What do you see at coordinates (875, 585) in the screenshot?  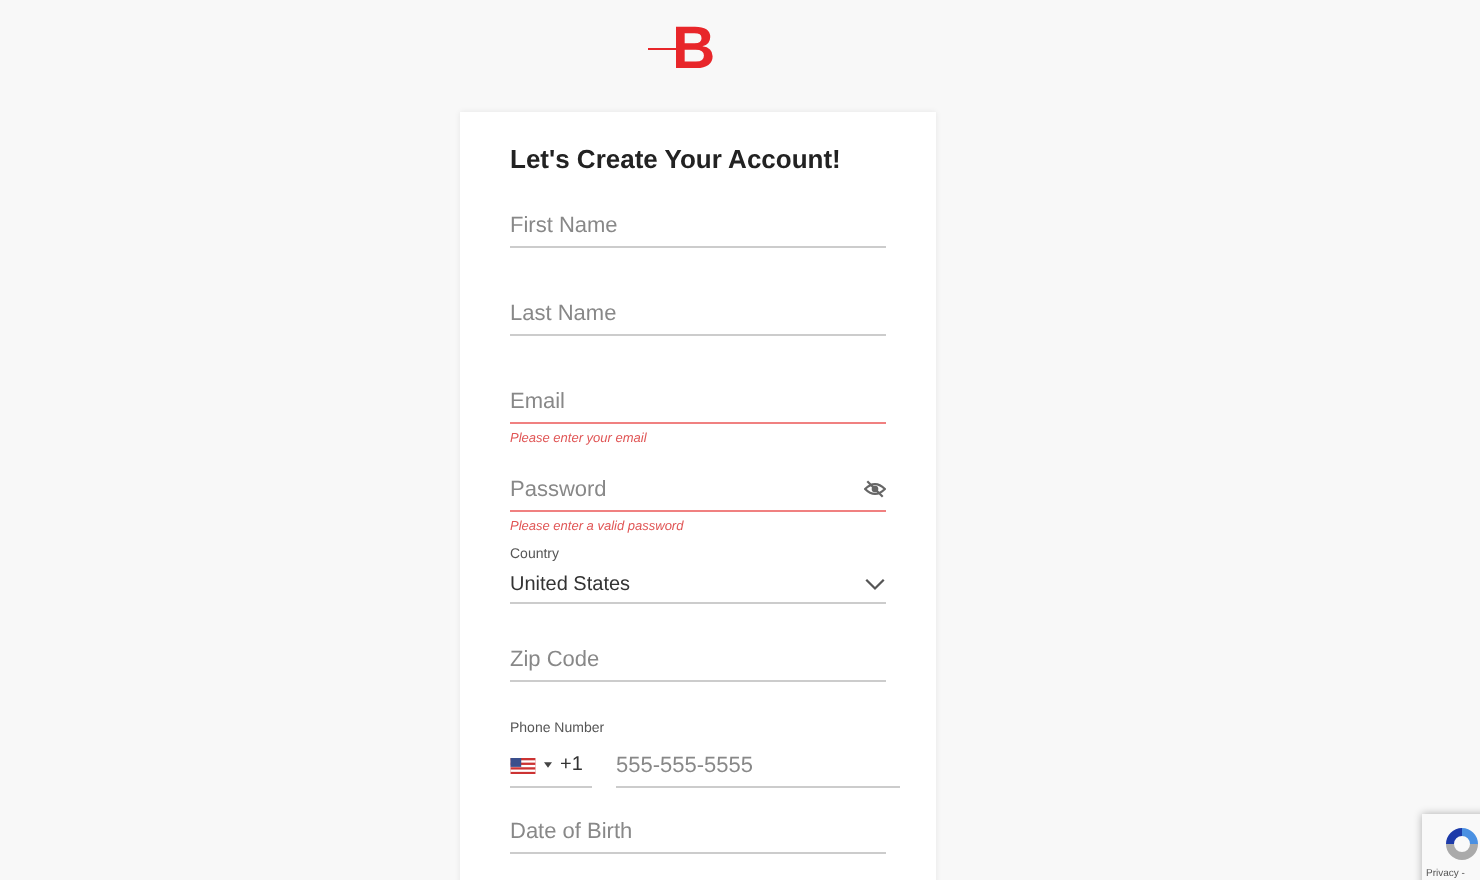 I see `chevron-down-icon` at bounding box center [875, 585].